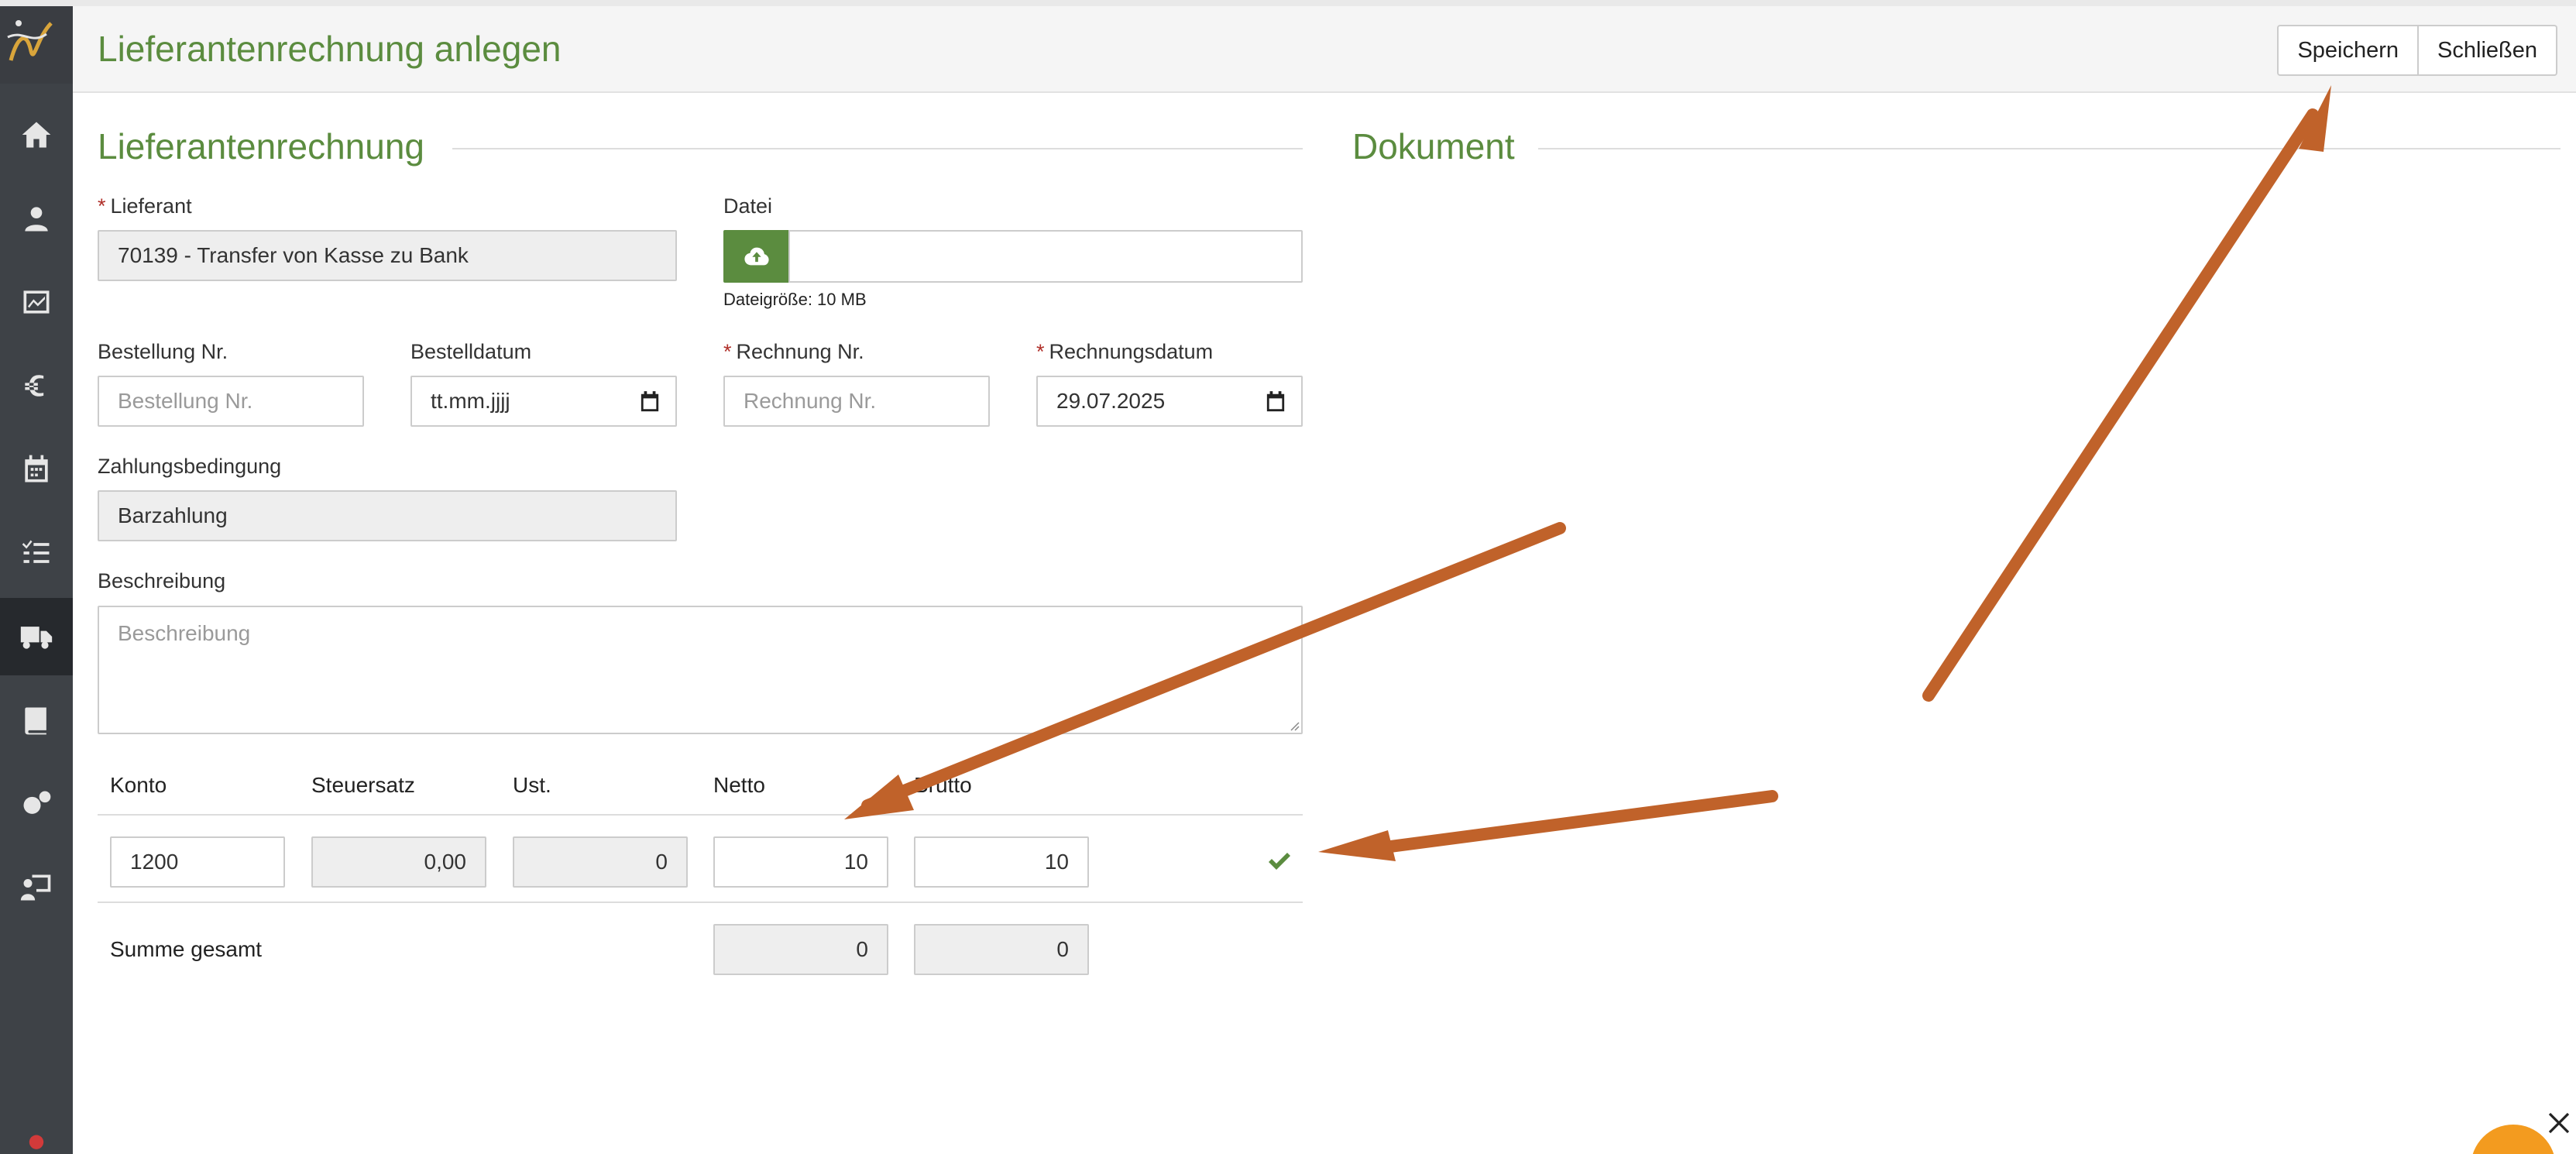  Describe the element at coordinates (1293, 725) in the screenshot. I see `resize-grip-icon` at that location.